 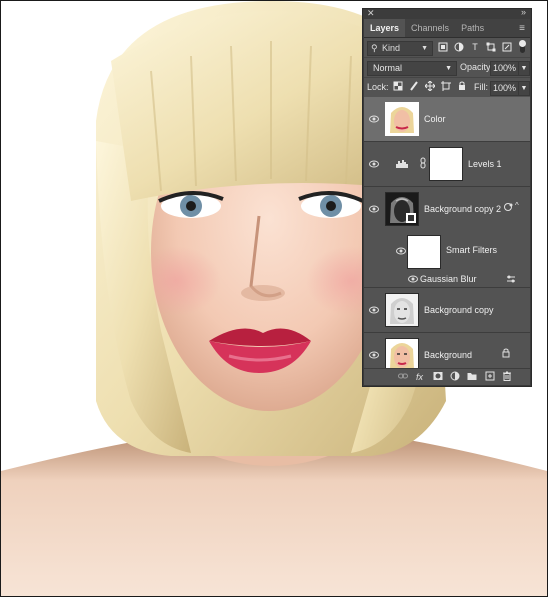 What do you see at coordinates (507, 47) in the screenshot?
I see `smart-object-filter-icon` at bounding box center [507, 47].